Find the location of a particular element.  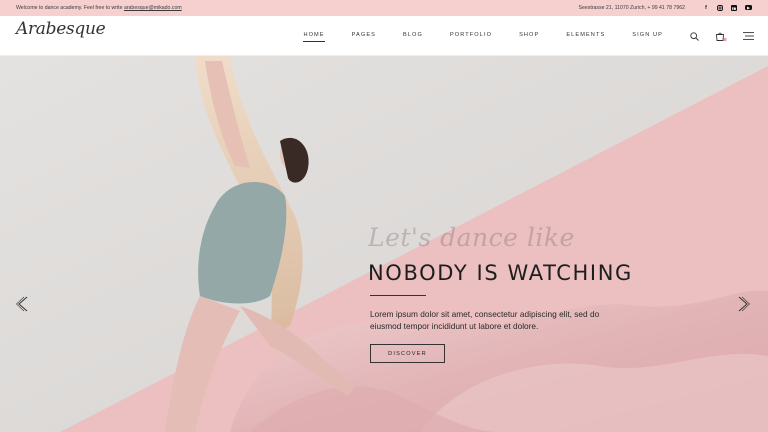

site-logo: Arabesque is located at coordinates (61, 29).